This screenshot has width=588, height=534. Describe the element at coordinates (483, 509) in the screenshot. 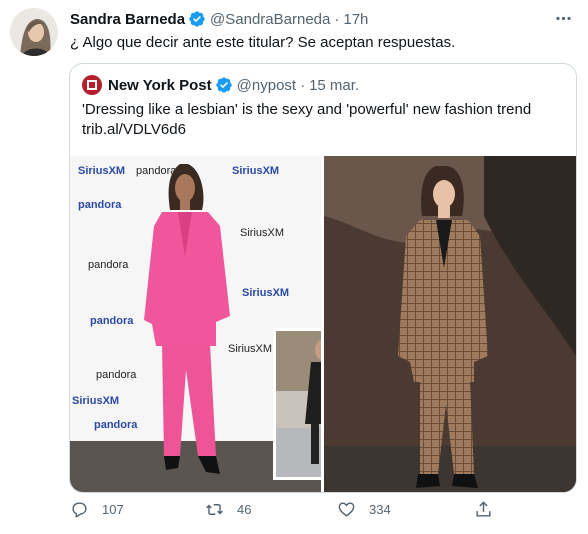

I see `share-icon` at that location.